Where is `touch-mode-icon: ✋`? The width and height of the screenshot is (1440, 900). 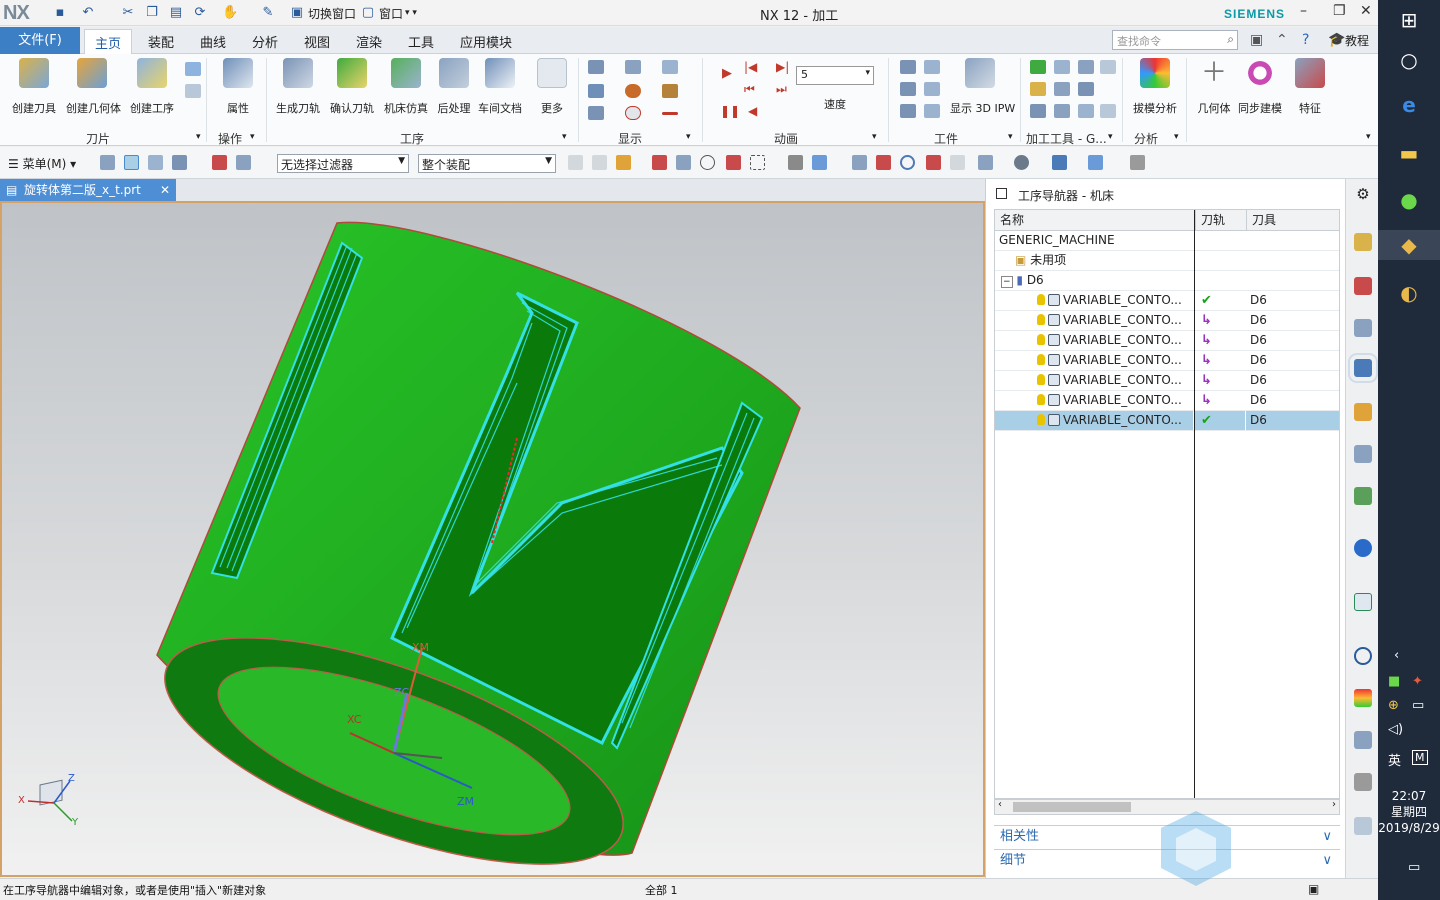
touch-mode-icon: ✋ is located at coordinates (230, 13).